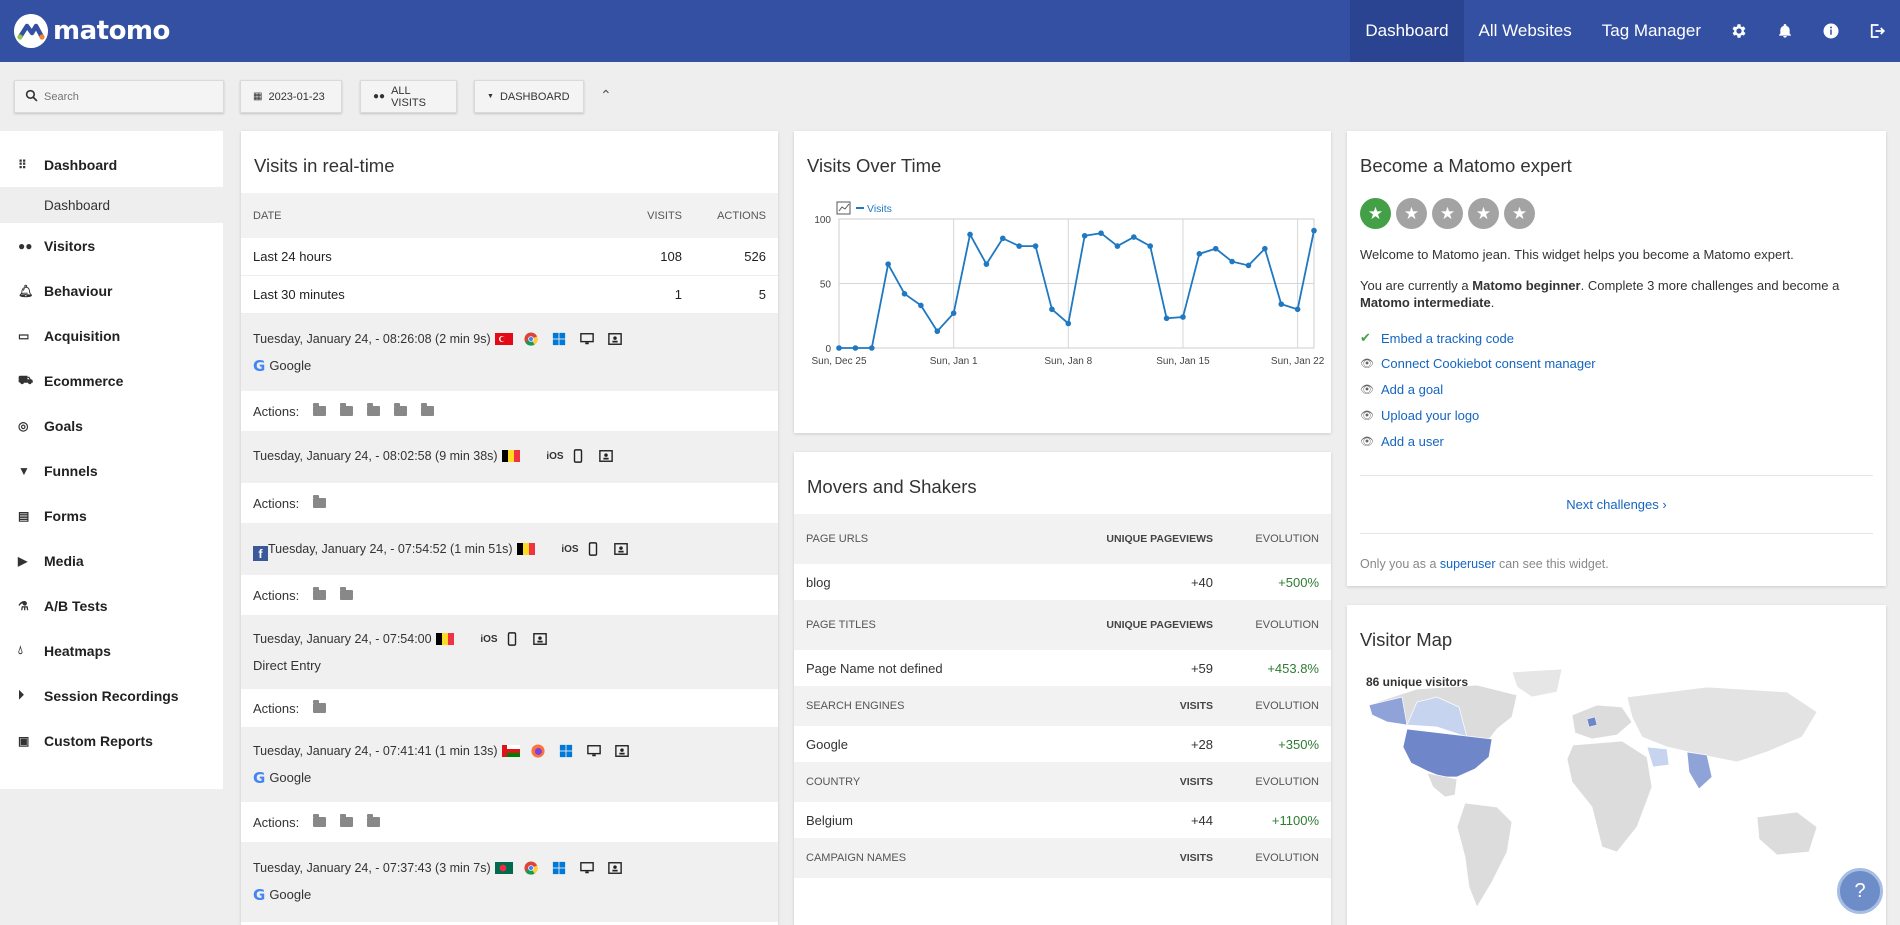 Image resolution: width=1900 pixels, height=925 pixels. Describe the element at coordinates (111, 695) in the screenshot. I see `sidebar-item-session-recordings: ⏵ Session Recordings` at that location.